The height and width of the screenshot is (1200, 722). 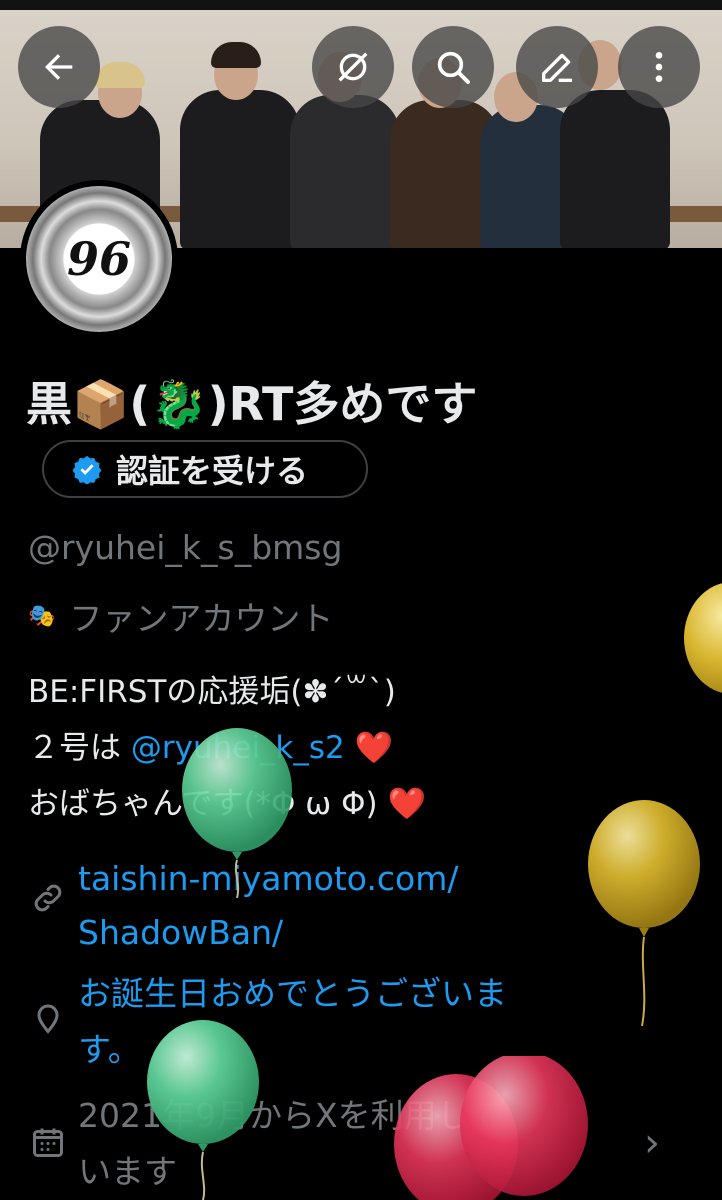 What do you see at coordinates (491, 1128) in the screenshot?
I see `pink-balloons` at bounding box center [491, 1128].